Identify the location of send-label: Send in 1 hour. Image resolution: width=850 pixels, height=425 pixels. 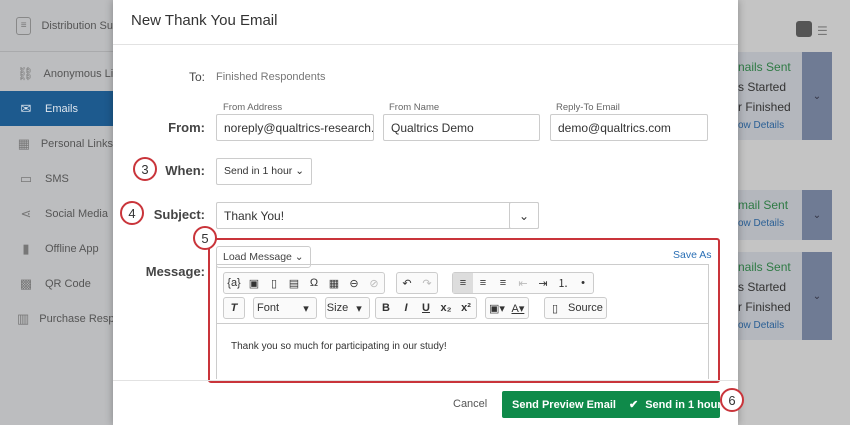
(683, 404).